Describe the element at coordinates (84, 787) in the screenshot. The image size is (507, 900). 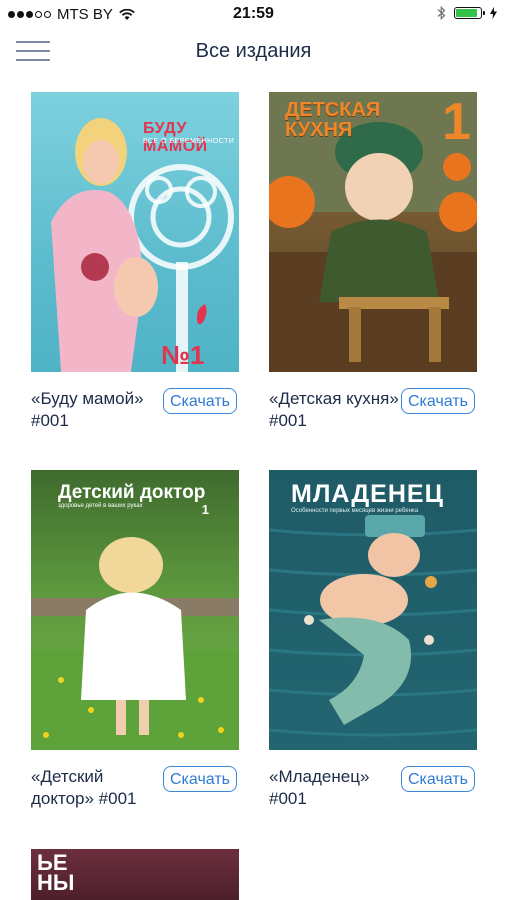
I see `issue-caption: «Детский доктор» #001` at that location.